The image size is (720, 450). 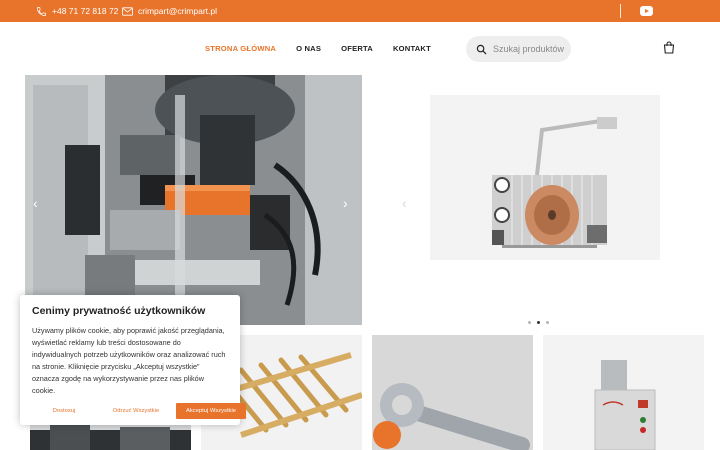 I want to click on slider-dots, so click(x=538, y=322).